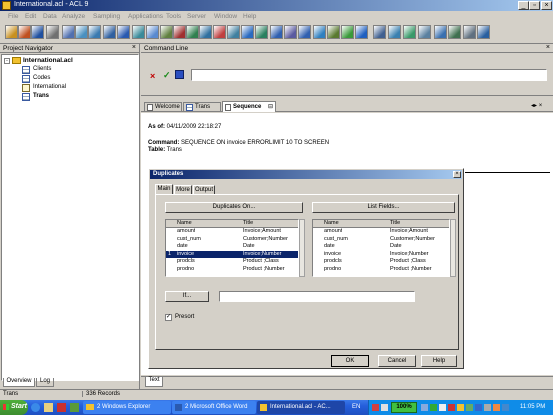  Describe the element at coordinates (249, 16) in the screenshot. I see `menu-help: Help` at that location.